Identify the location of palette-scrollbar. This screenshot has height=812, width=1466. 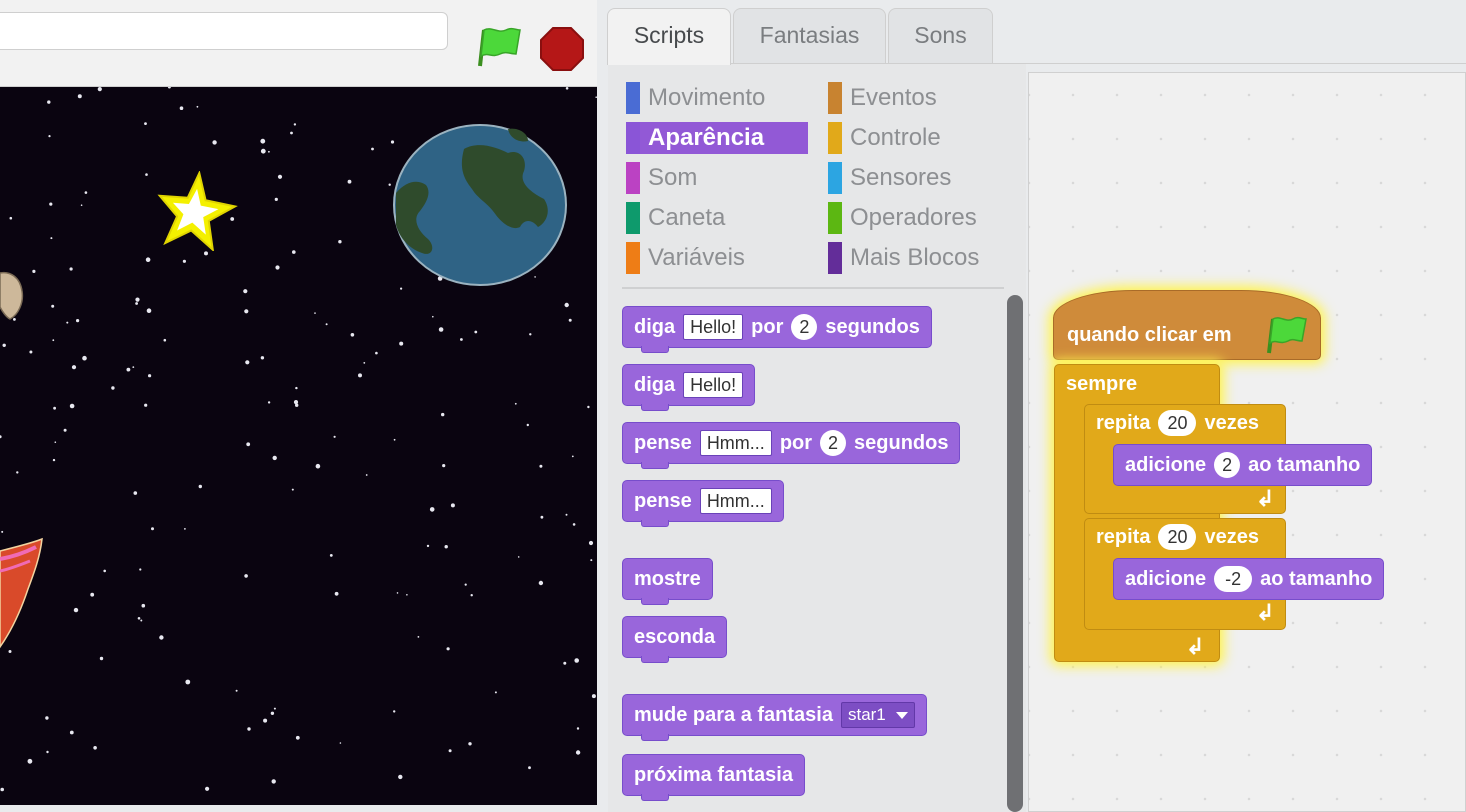
(1015, 553).